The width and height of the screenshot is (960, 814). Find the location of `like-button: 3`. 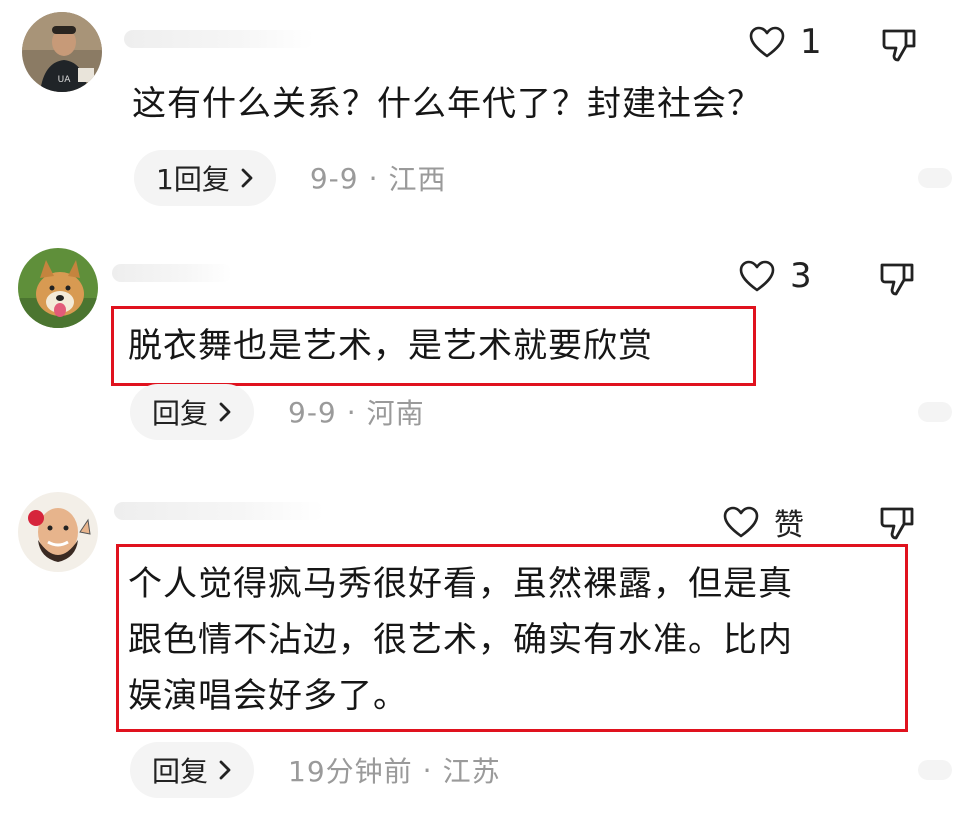

like-button: 3 is located at coordinates (775, 276).